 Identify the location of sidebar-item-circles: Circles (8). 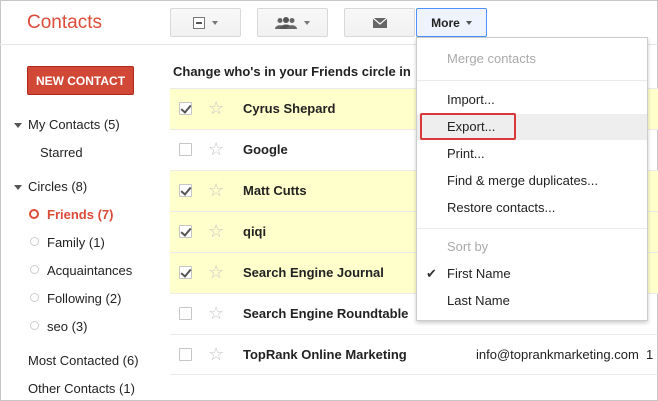
(57, 186).